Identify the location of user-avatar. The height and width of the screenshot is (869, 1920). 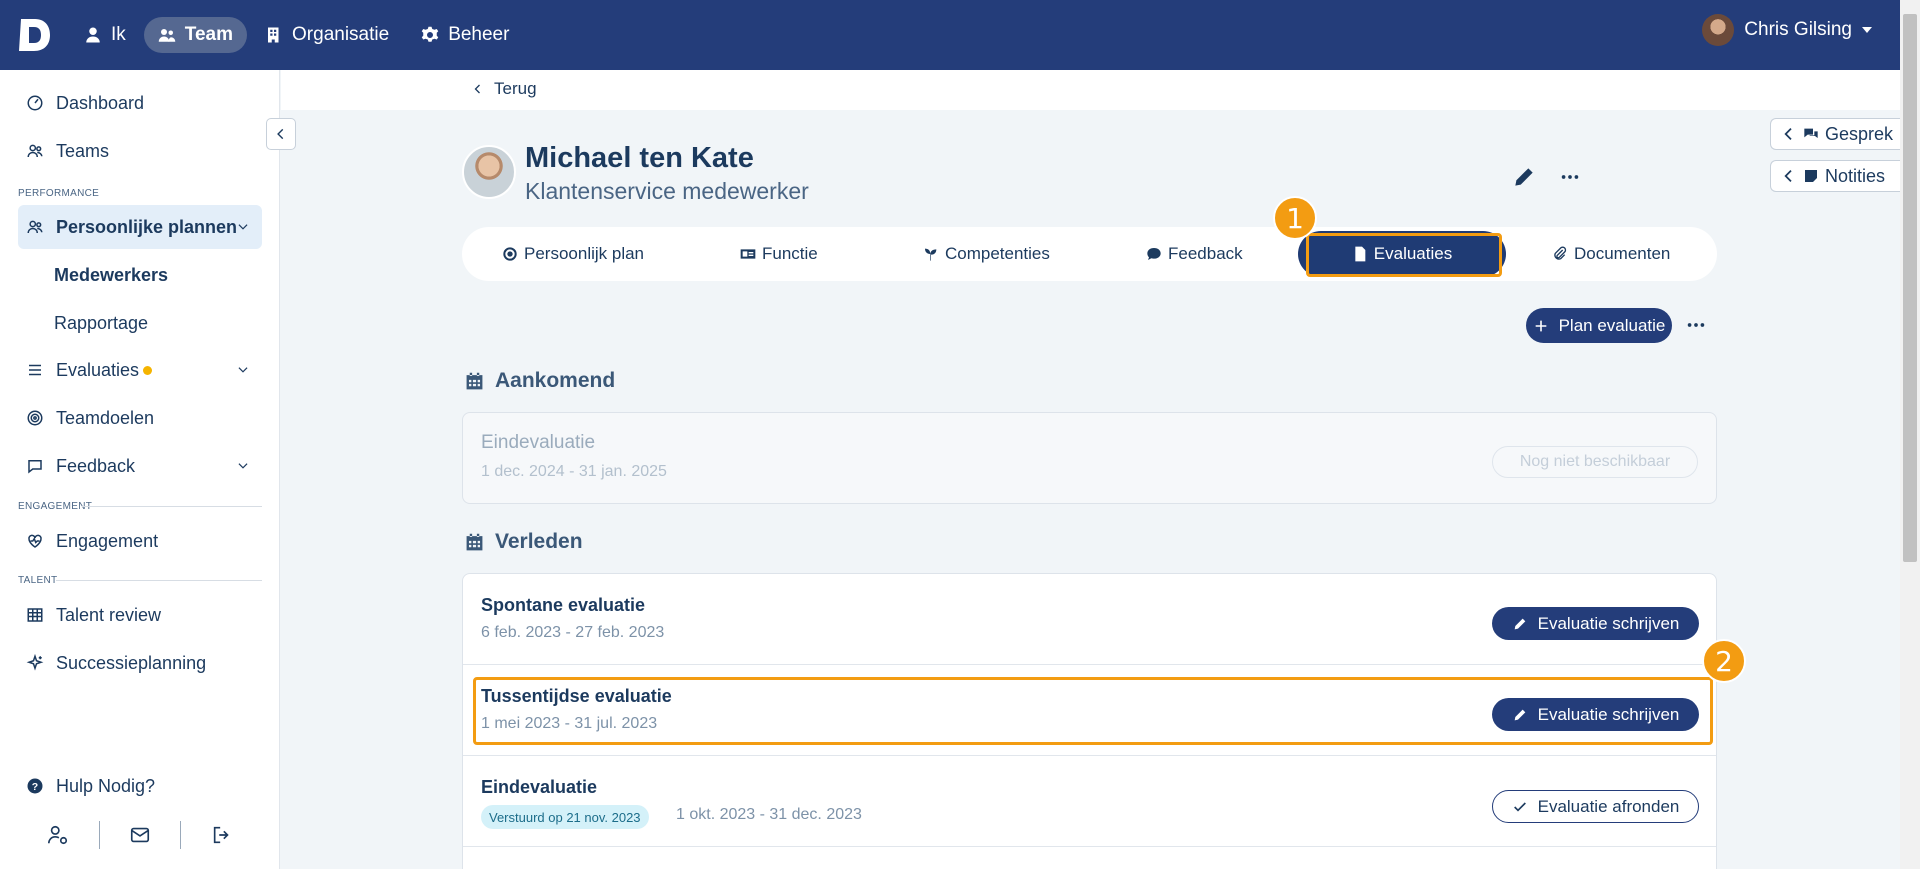
(1718, 30).